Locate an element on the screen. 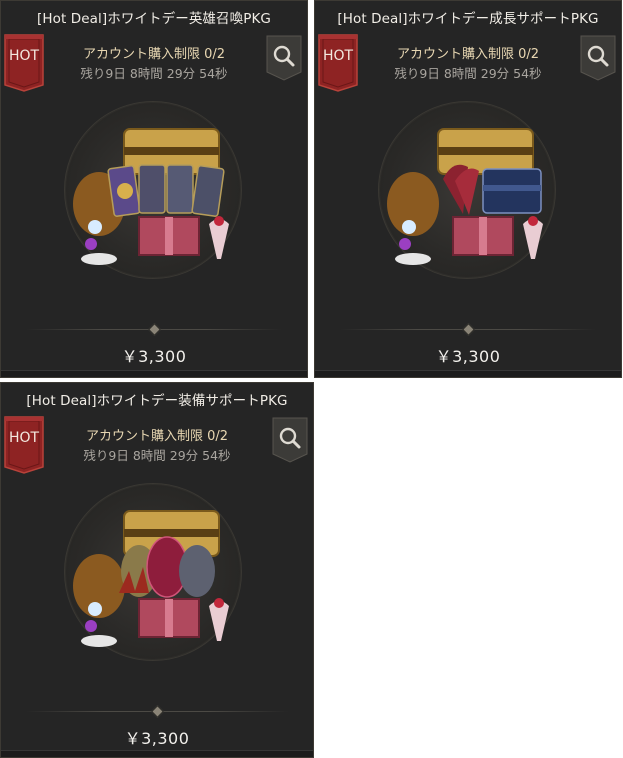 Image resolution: width=623 pixels, height=758 pixels. package-title: [Hot Deal]ホワイトデー装備サポートPKG is located at coordinates (157, 401).